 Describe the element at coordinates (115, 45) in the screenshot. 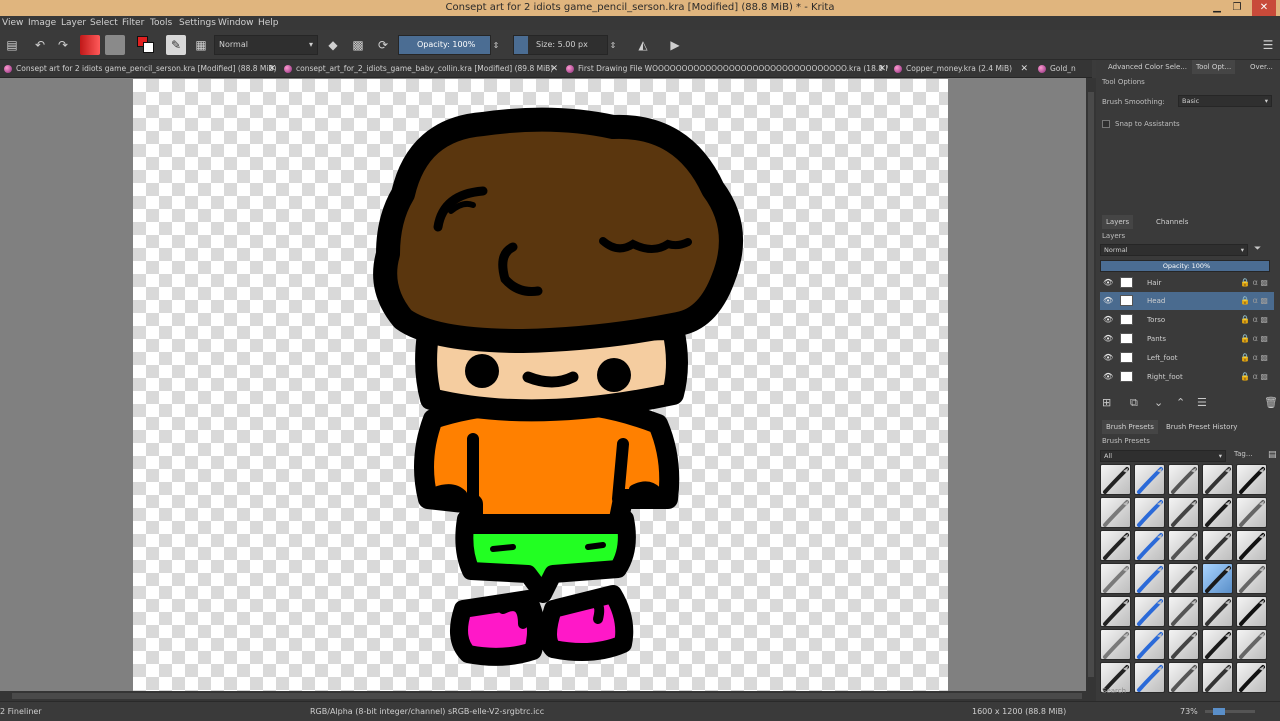

I see `pattern-picker-button` at that location.